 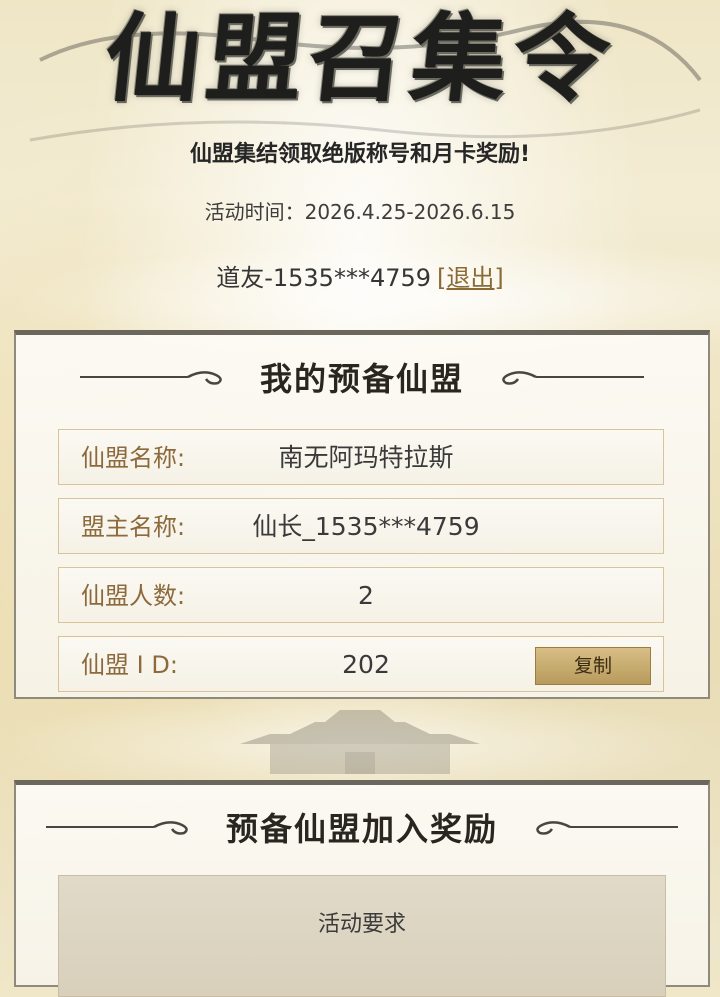 What do you see at coordinates (324, 278) in the screenshot?
I see `user-name: 道友-1535***4759` at bounding box center [324, 278].